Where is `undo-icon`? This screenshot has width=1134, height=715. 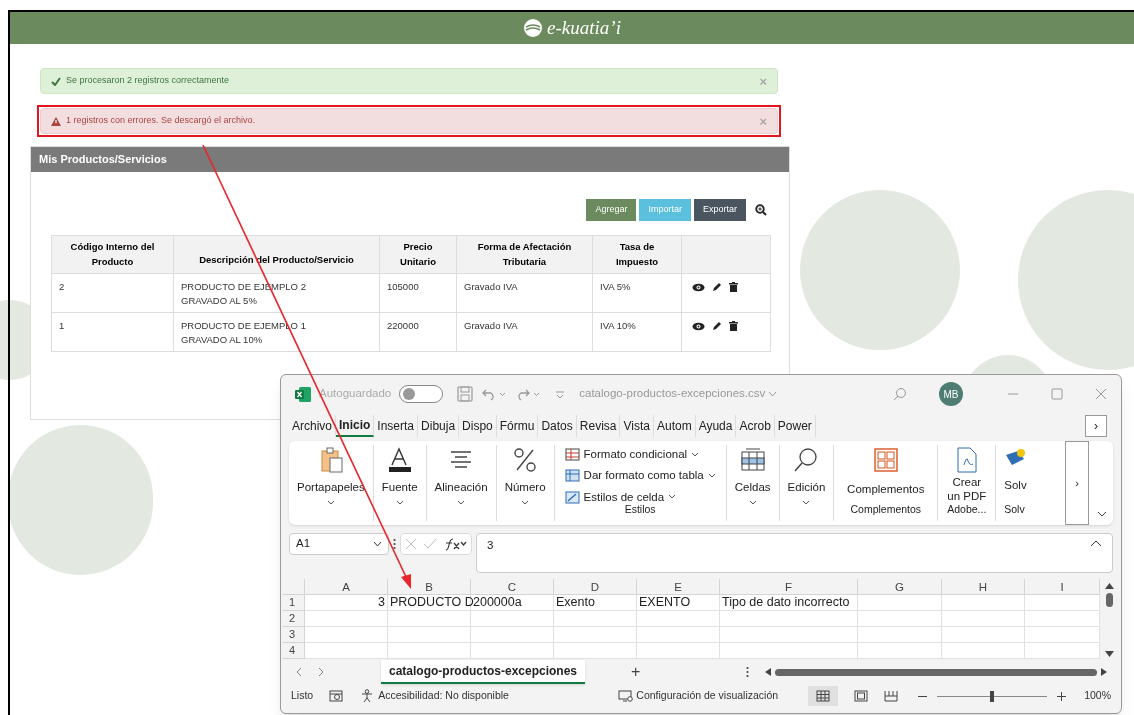
undo-icon is located at coordinates (494, 394).